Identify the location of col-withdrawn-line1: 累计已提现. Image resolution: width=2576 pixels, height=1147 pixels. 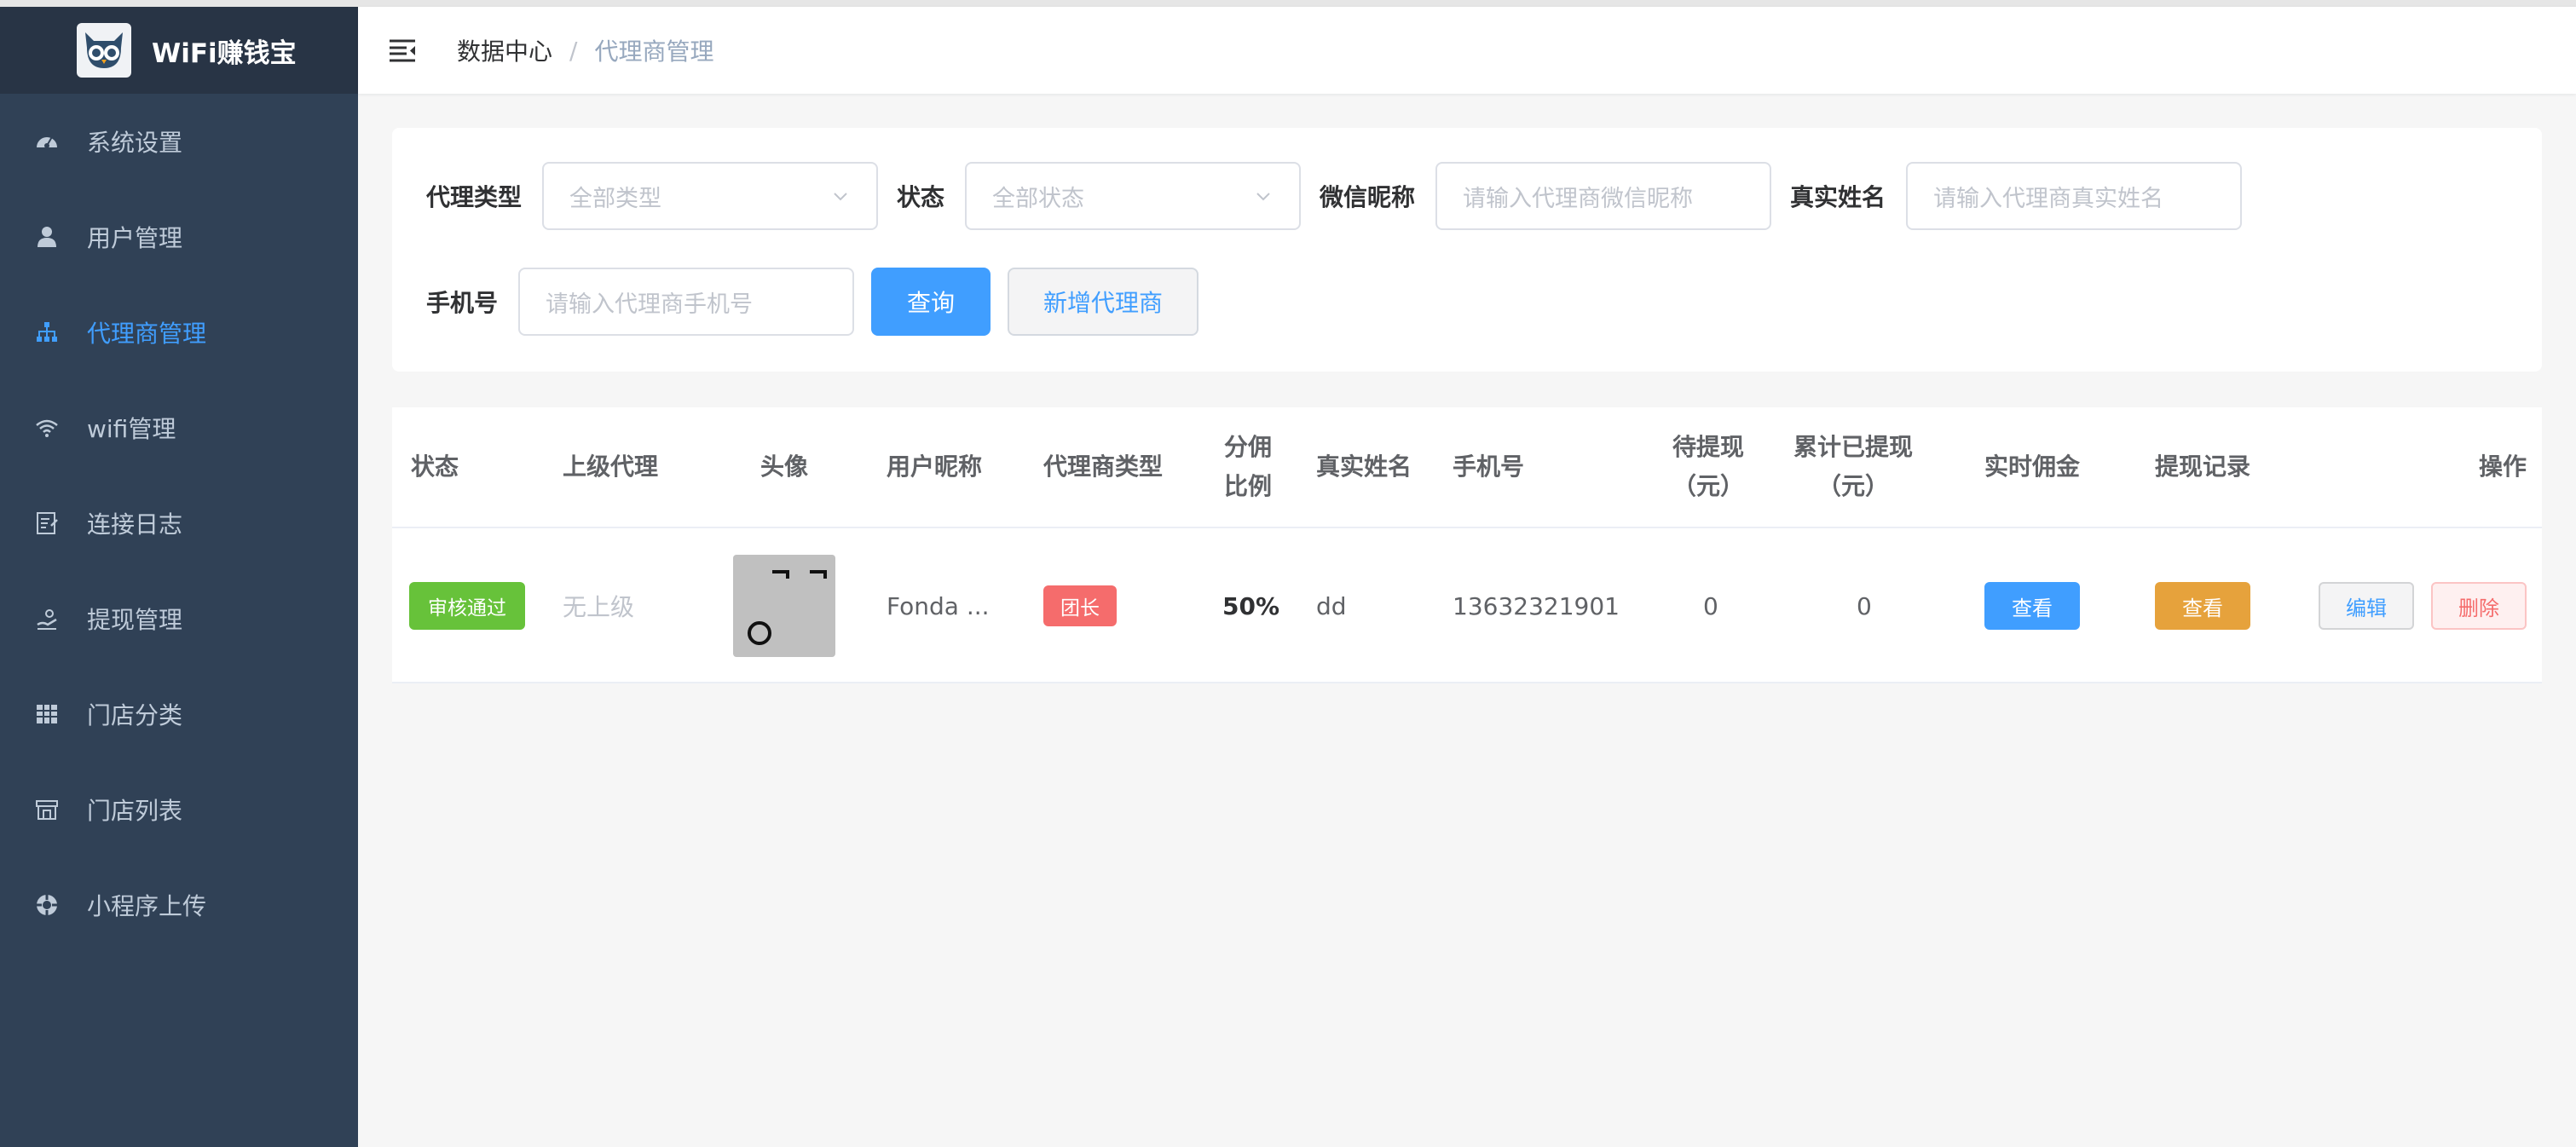
(1853, 447).